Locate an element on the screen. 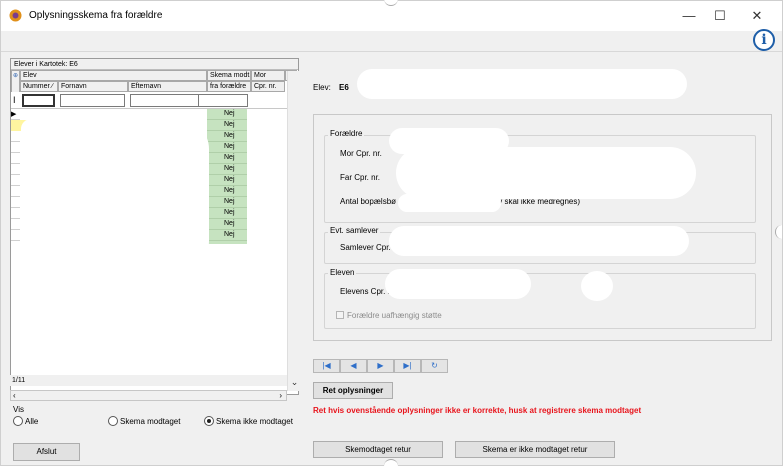  nav-prev-icon: ◀ is located at coordinates (353, 366).